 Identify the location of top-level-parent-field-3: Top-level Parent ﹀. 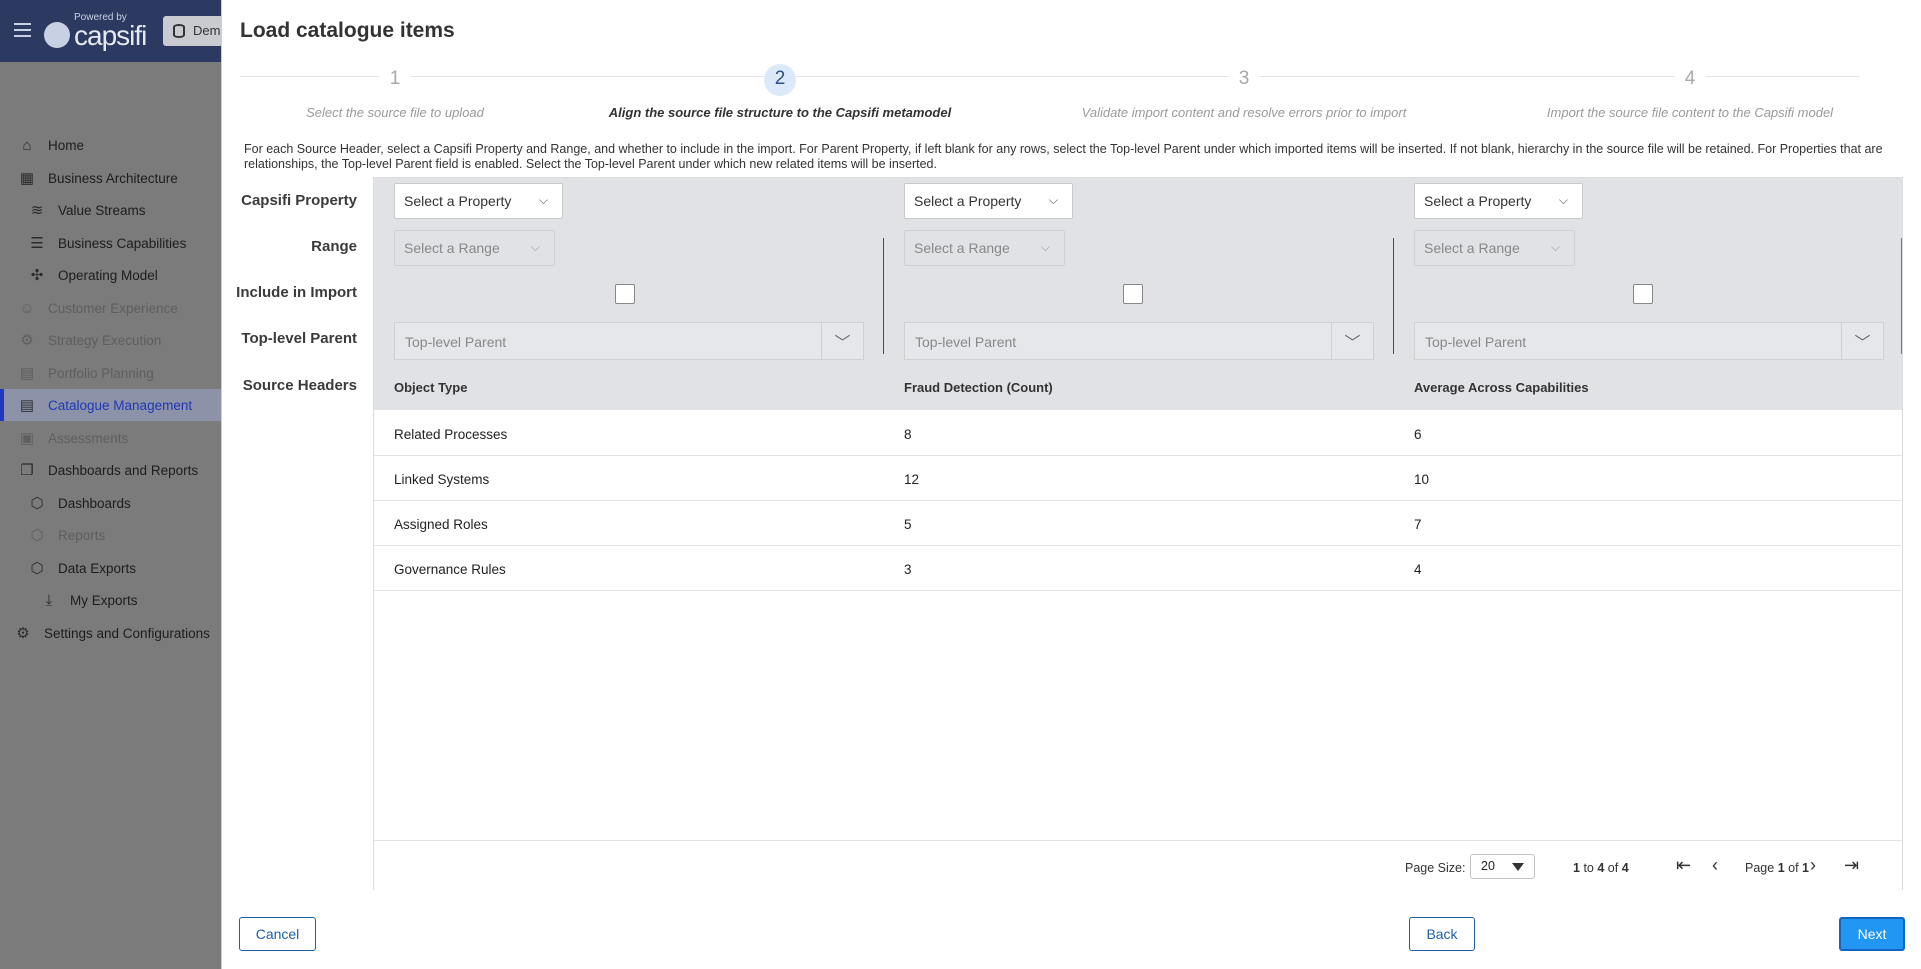
(1649, 341).